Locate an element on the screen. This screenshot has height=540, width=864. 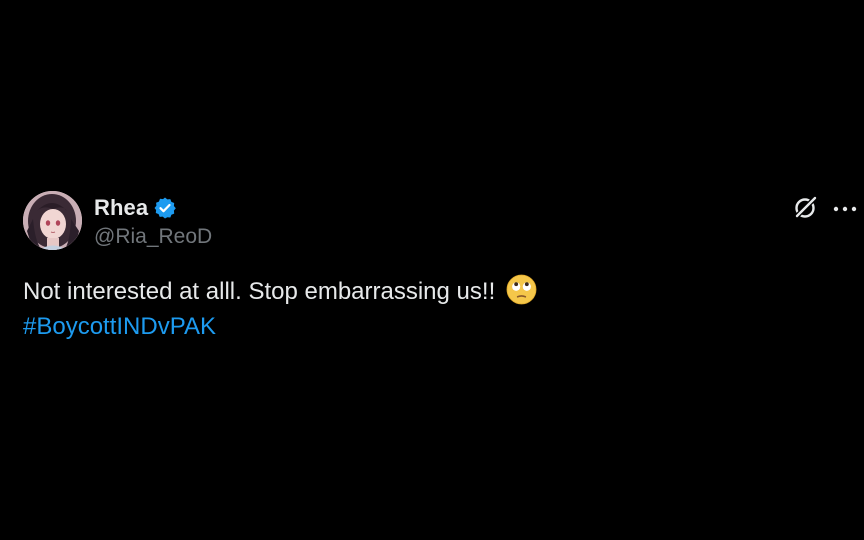
user-info: Rhea @Ria_ReoD is located at coordinates (153, 221).